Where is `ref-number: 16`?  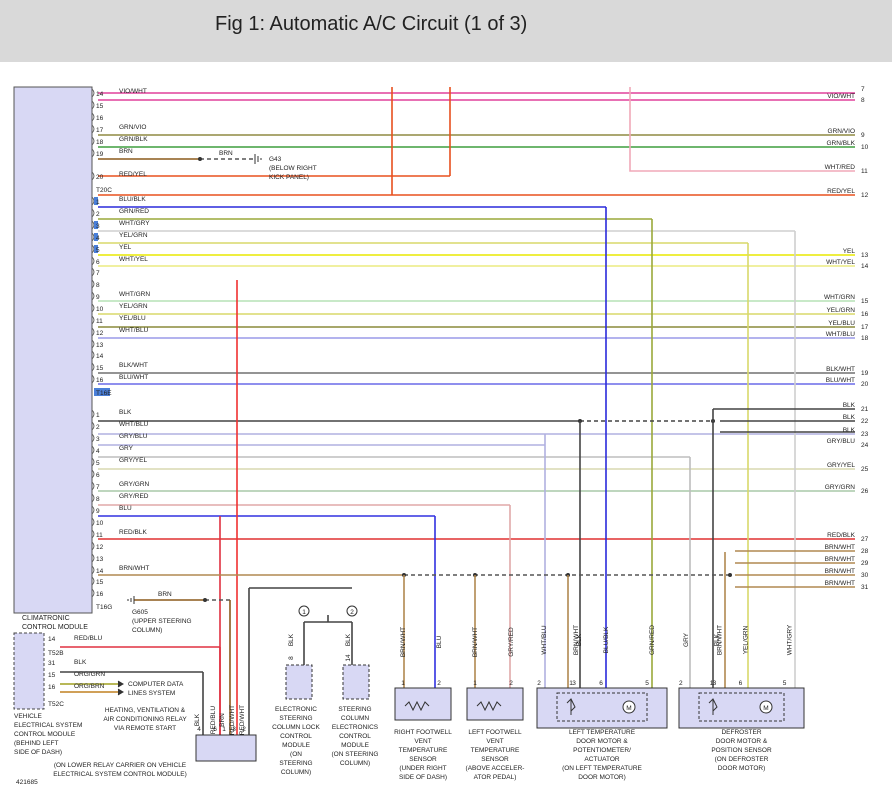
ref-number: 16 is located at coordinates (865, 314).